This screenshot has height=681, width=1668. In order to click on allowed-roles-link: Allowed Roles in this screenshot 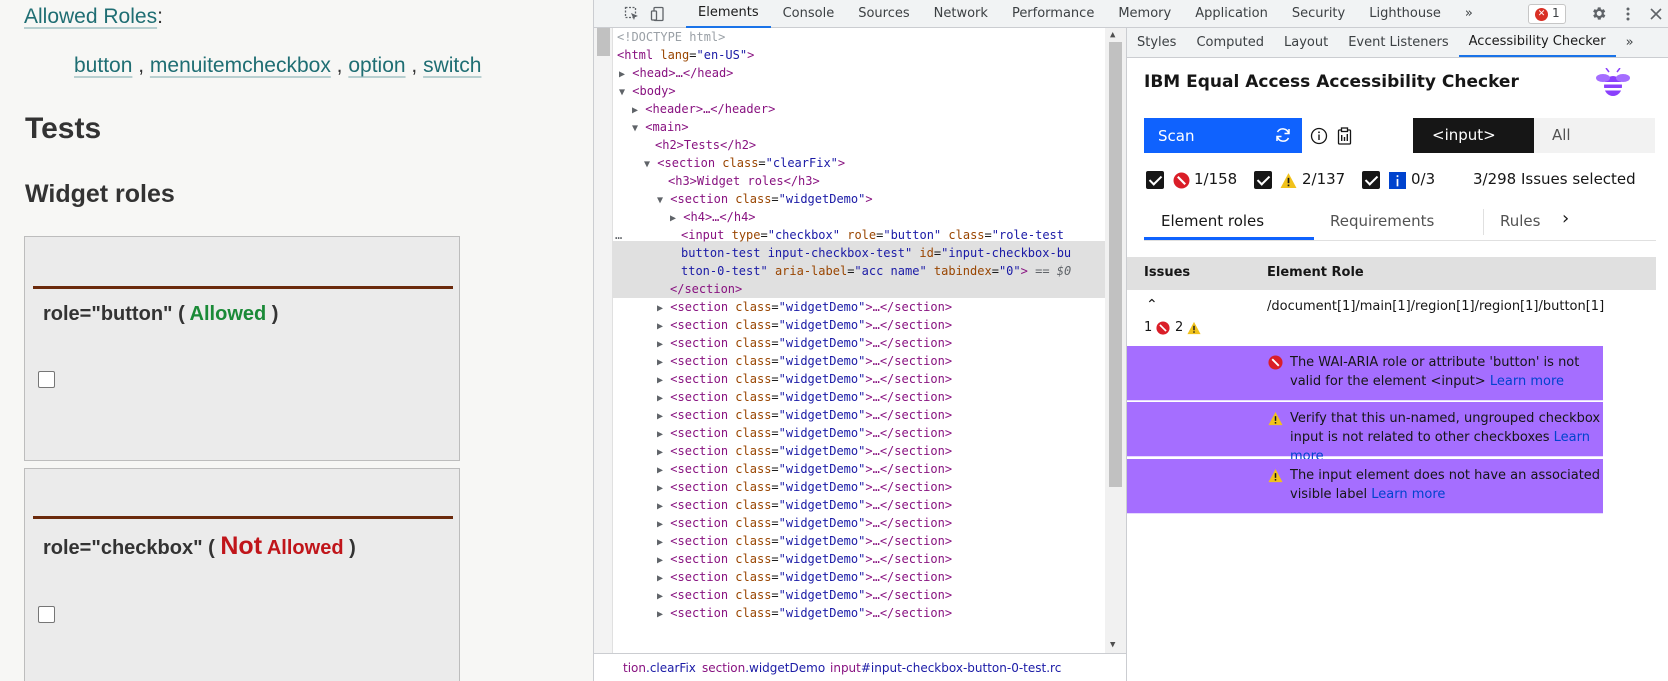, I will do `click(90, 16)`.